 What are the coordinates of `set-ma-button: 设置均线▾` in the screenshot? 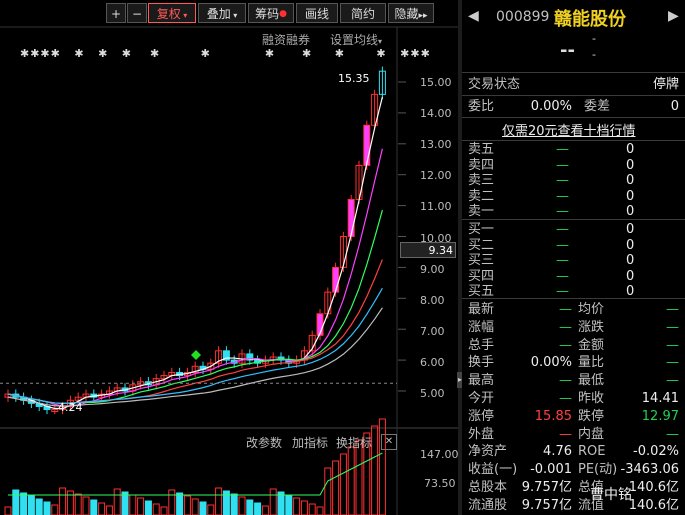 It's located at (356, 39).